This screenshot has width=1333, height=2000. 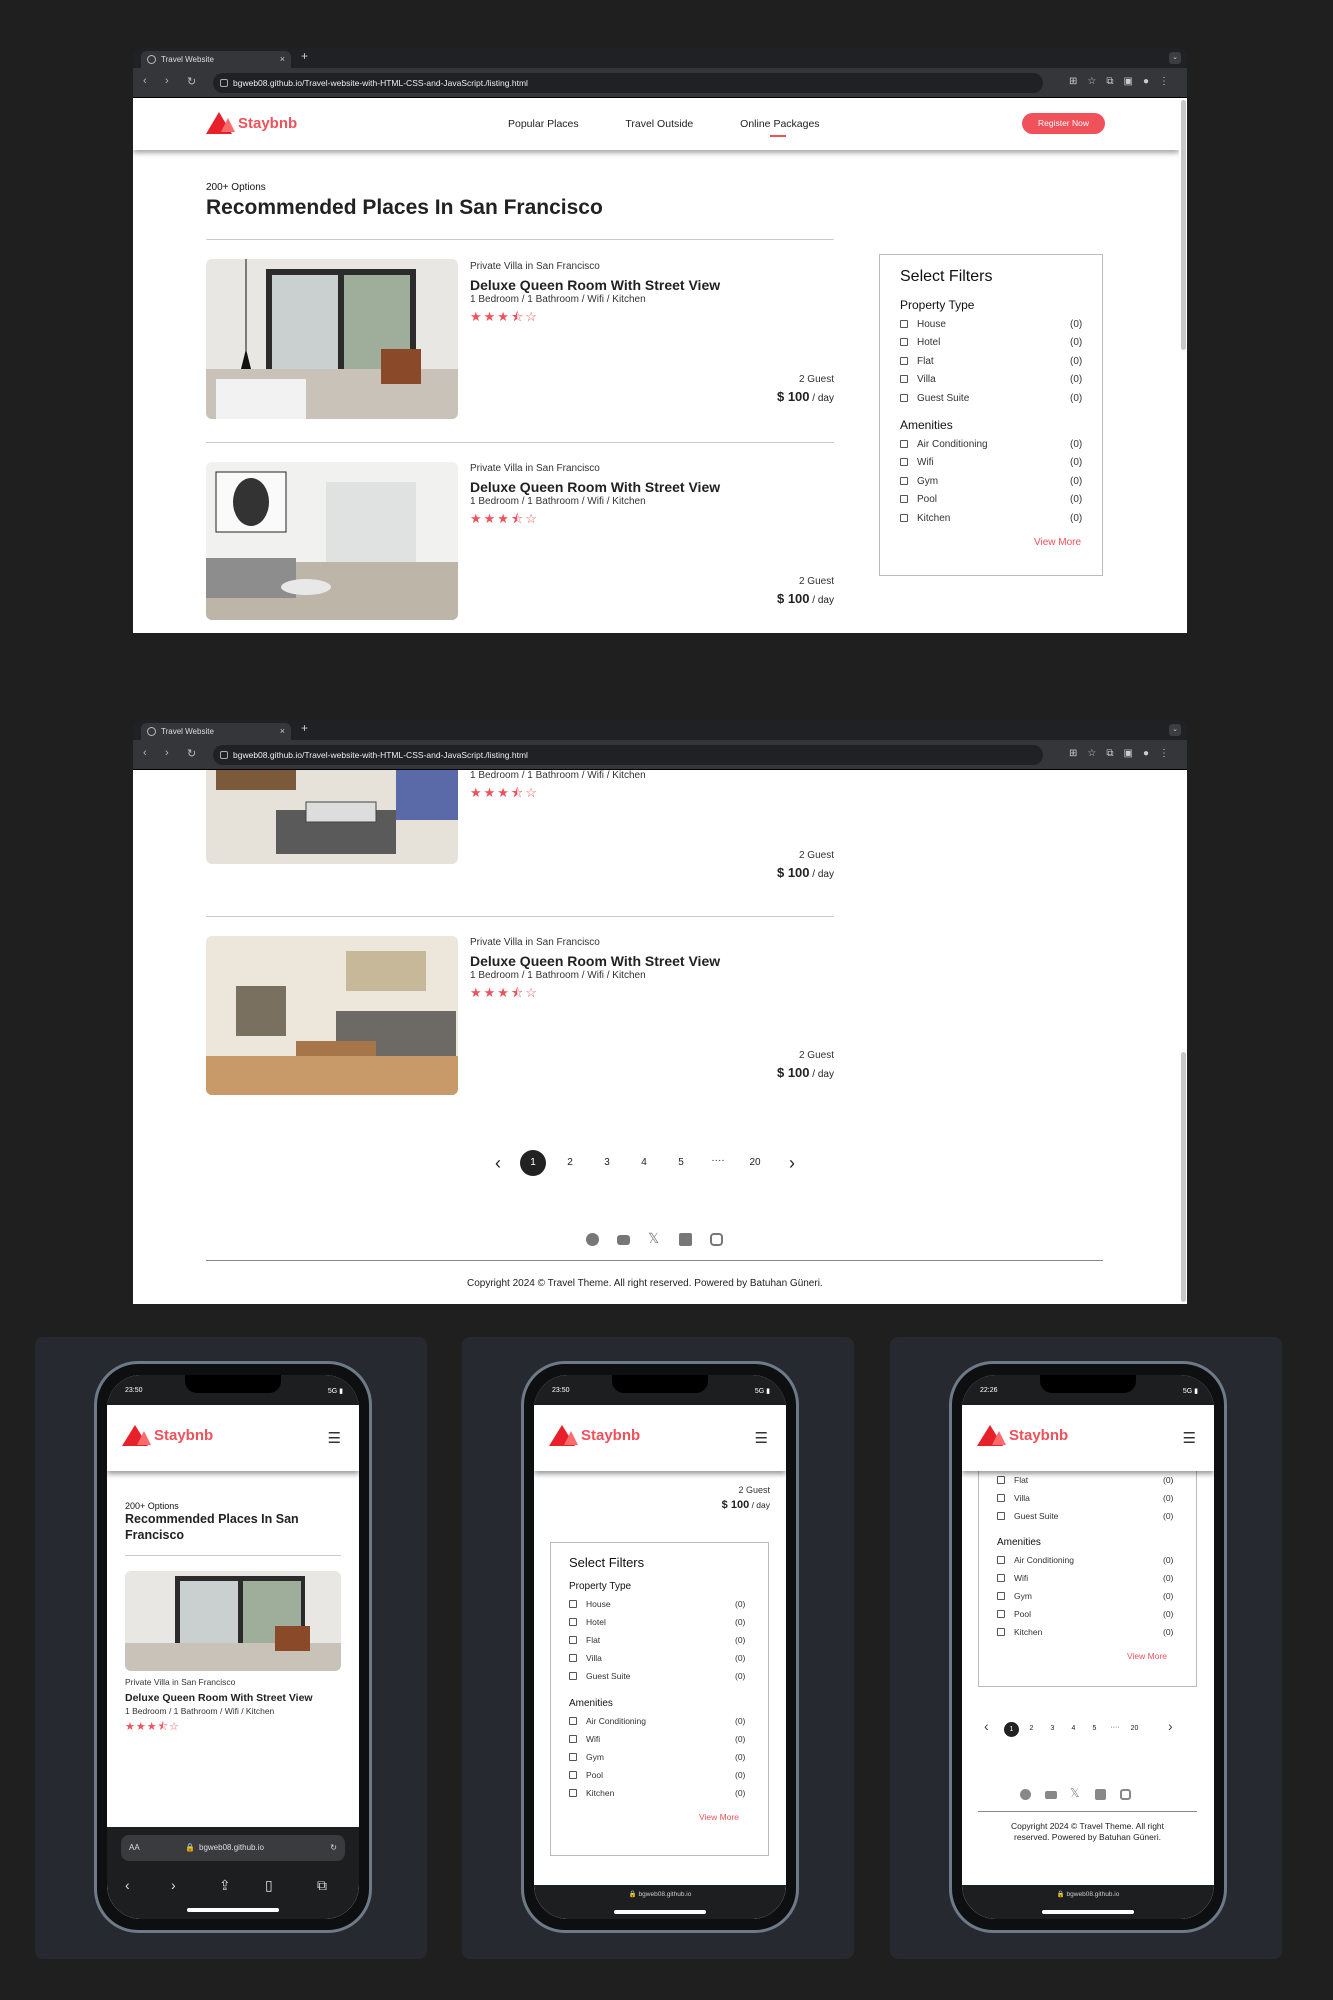 What do you see at coordinates (1012, 1480) in the screenshot?
I see `filter-flat: Flat` at bounding box center [1012, 1480].